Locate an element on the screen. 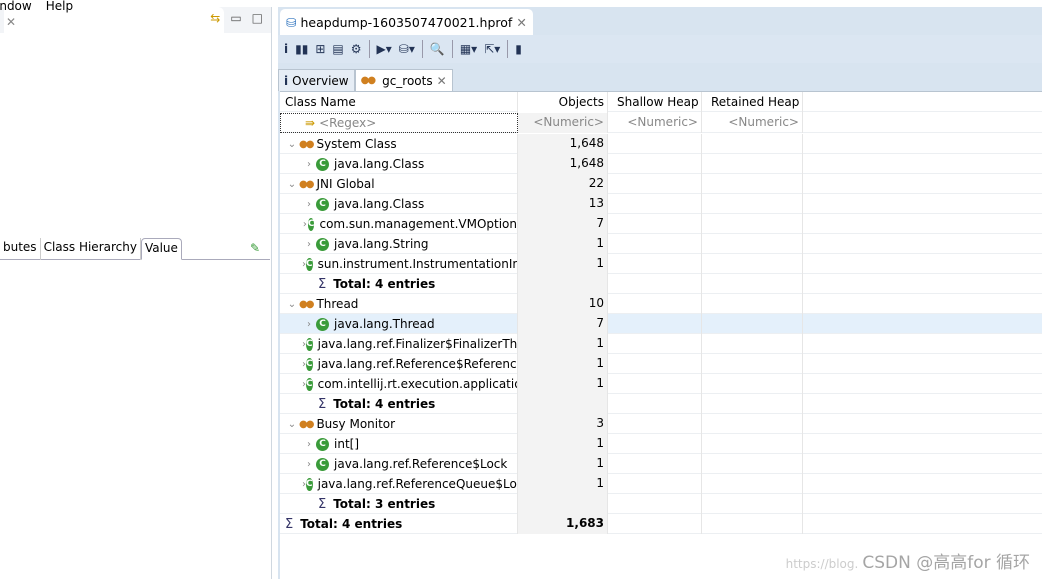 This screenshot has height=579, width=1042. class-name-cell: › Cjava.lang.Thread is located at coordinates (399, 324).